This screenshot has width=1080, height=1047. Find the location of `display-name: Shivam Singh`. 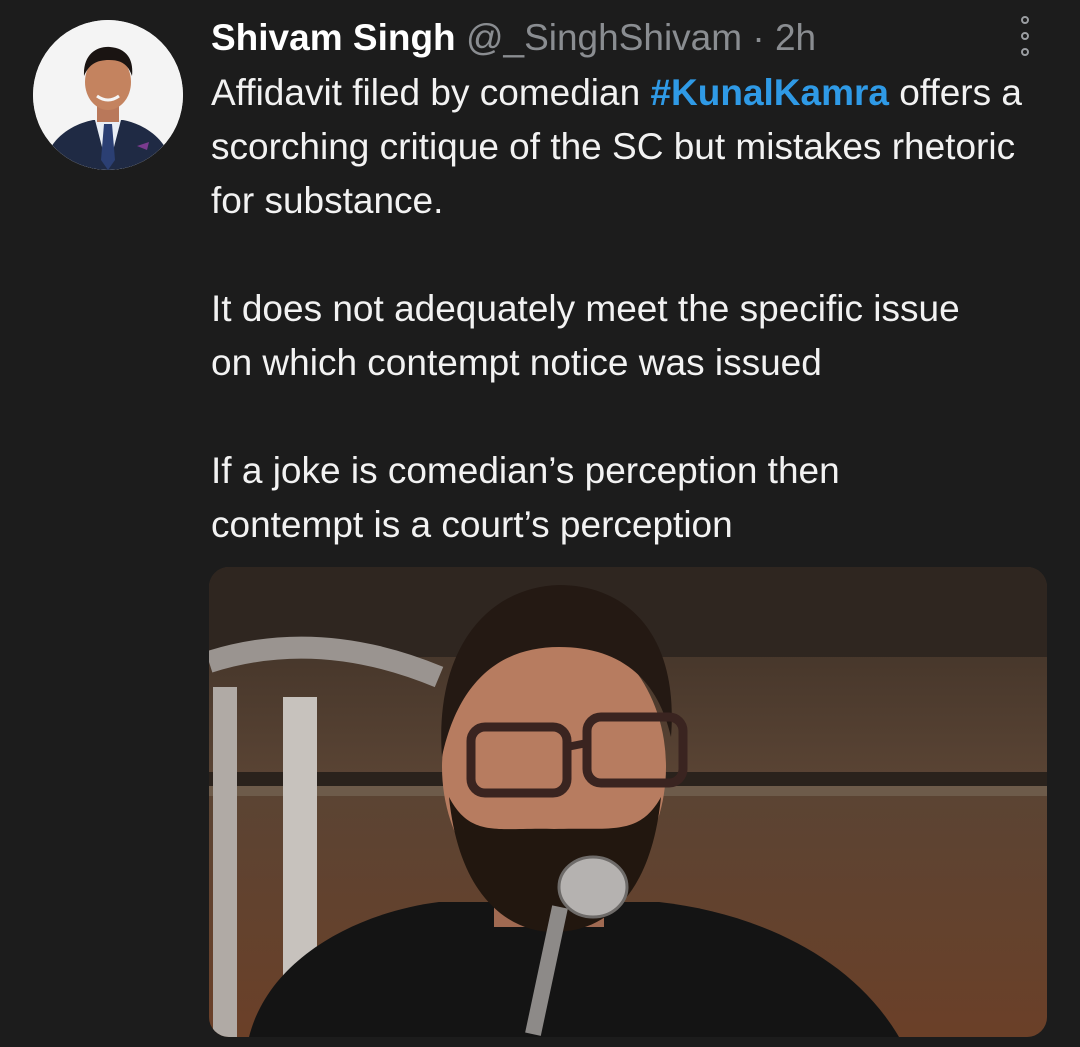

display-name: Shivam Singh is located at coordinates (333, 37).